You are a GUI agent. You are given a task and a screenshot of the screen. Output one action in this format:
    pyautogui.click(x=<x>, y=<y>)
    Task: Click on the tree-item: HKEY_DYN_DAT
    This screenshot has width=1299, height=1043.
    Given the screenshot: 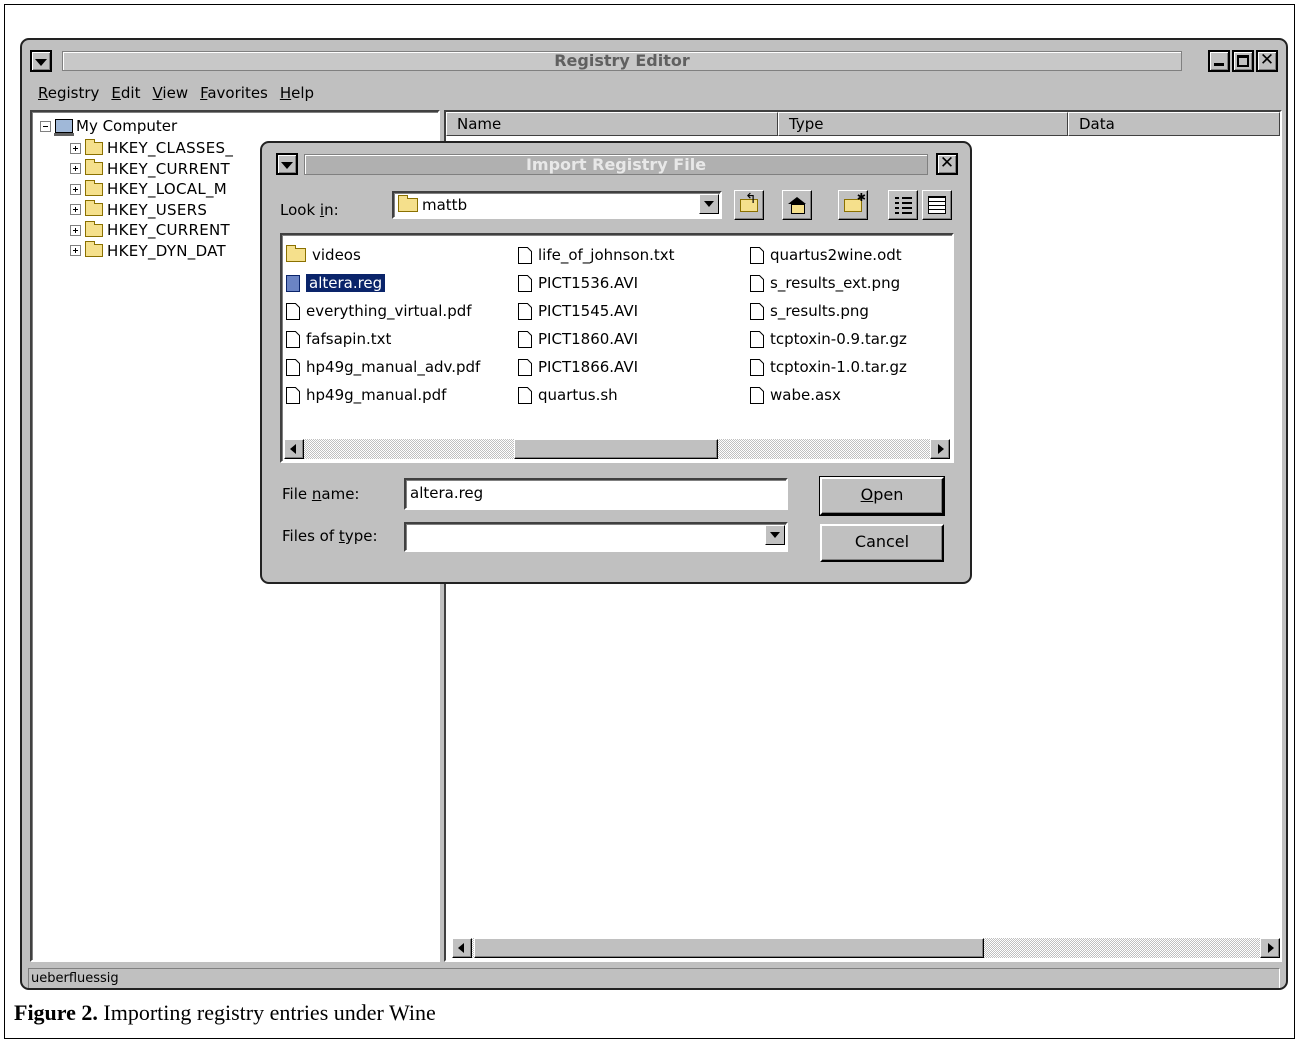 What is the action you would take?
    pyautogui.click(x=151, y=251)
    